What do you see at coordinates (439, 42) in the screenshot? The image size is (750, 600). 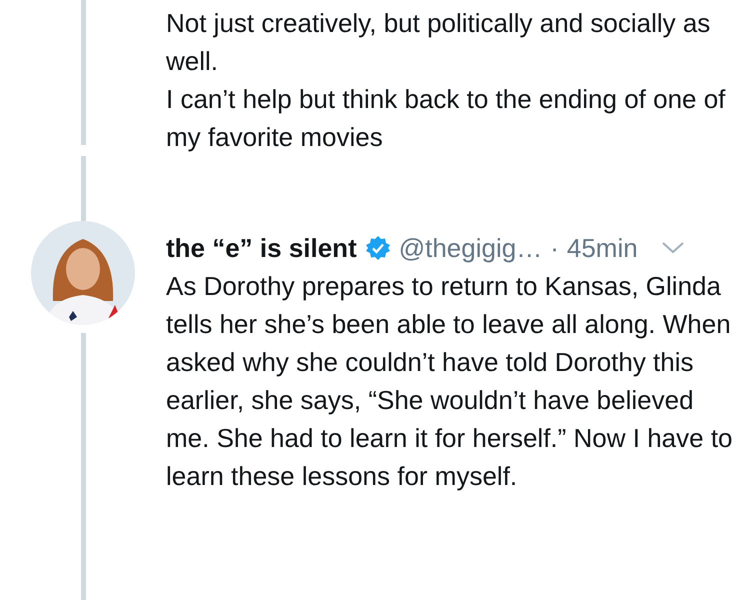 I see `tweet-text: Not just creatively, but politically and socially as well.` at bounding box center [439, 42].